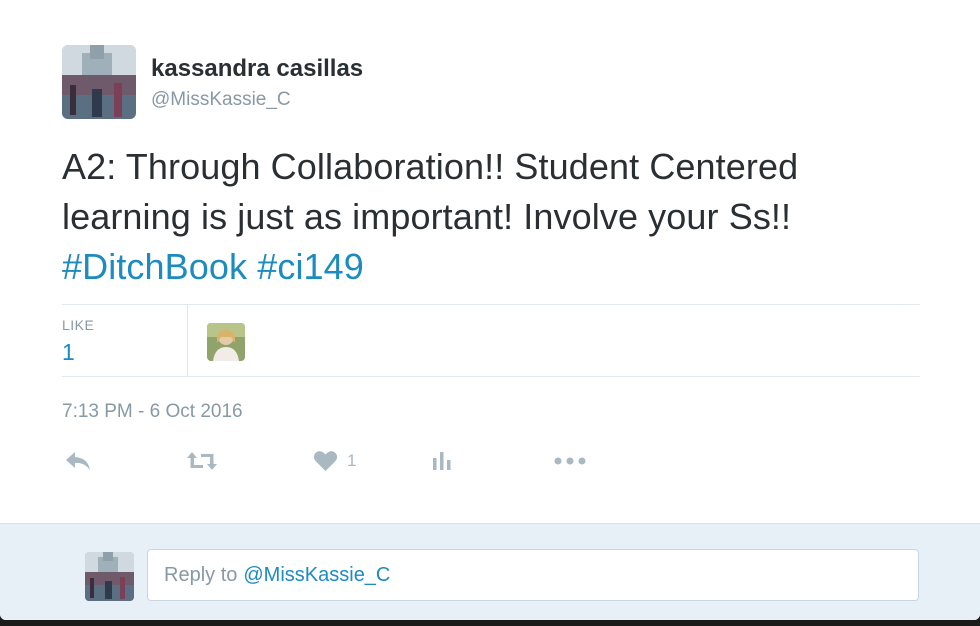 This screenshot has height=626, width=980. I want to click on liker-avatar, so click(226, 342).